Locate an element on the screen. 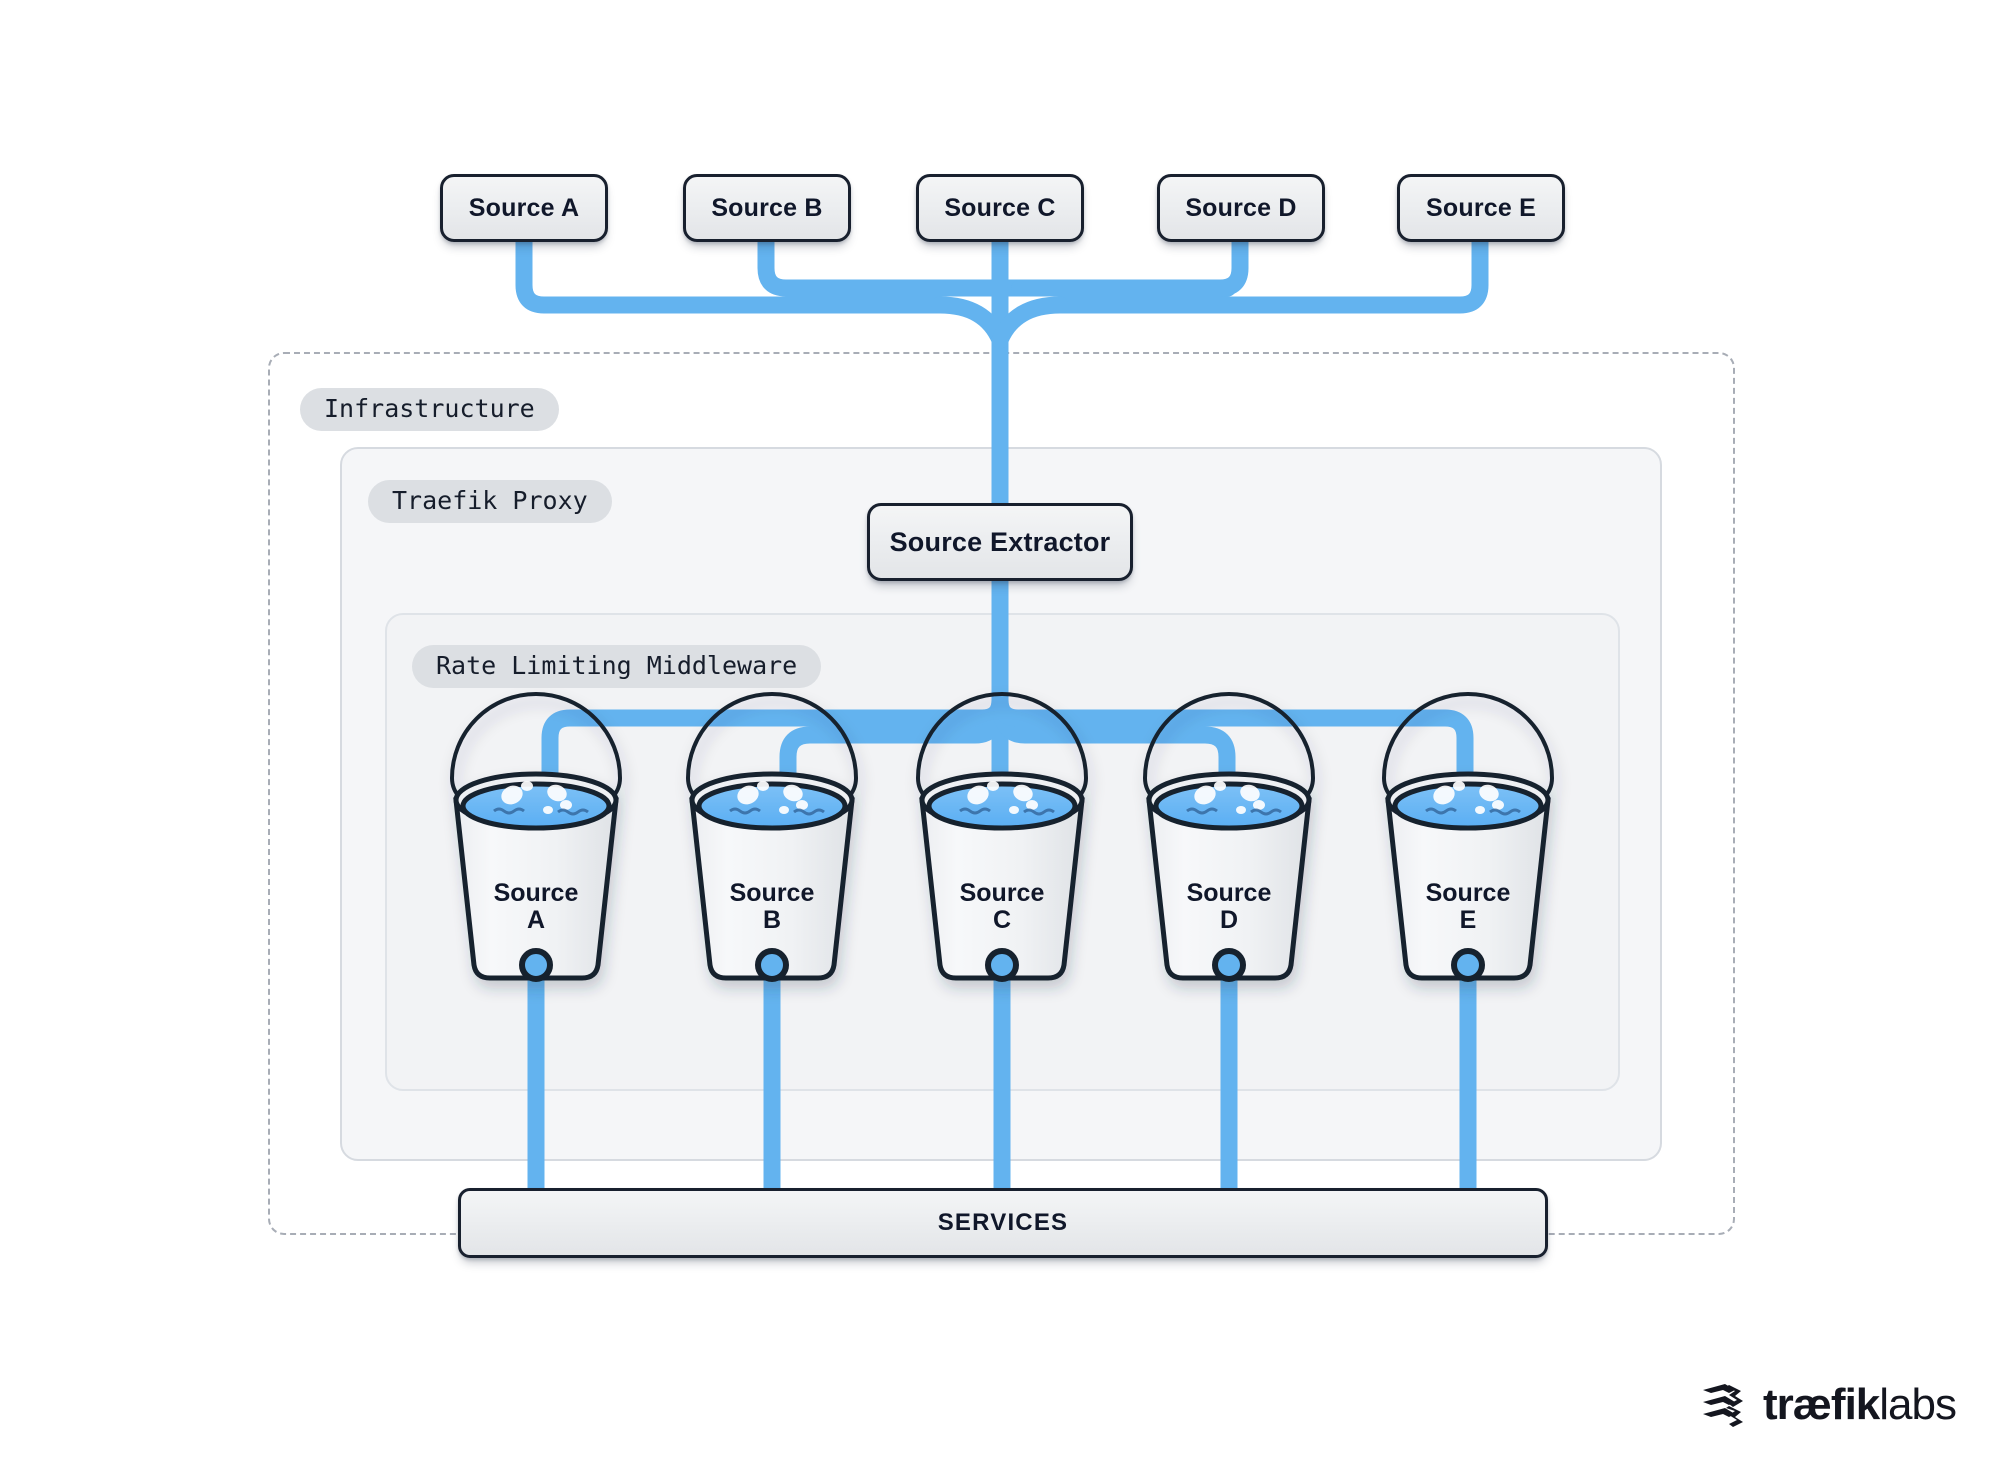 Image resolution: width=2000 pixels, height=1472 pixels. source-box-a: Source A is located at coordinates (524, 208).